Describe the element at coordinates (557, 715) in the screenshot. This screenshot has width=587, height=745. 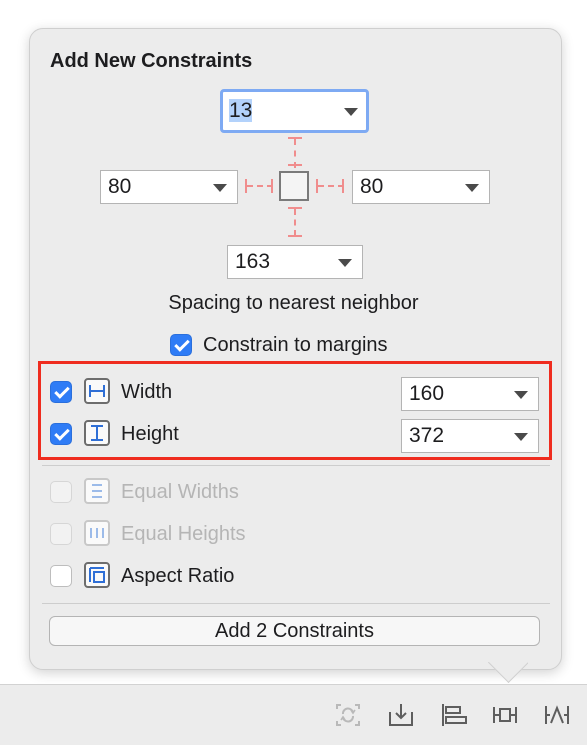
I see `resolve-issues-icon` at that location.